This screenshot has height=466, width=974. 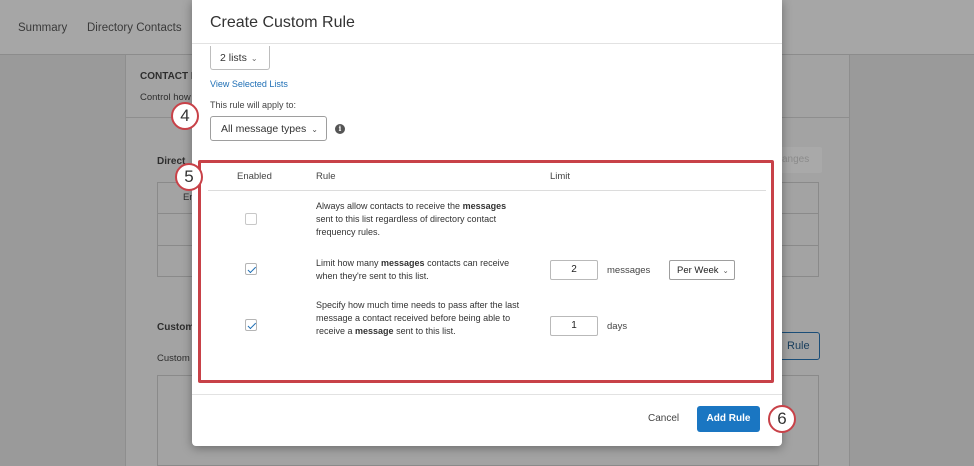 I want to click on days-limit-input: 1, so click(x=574, y=326).